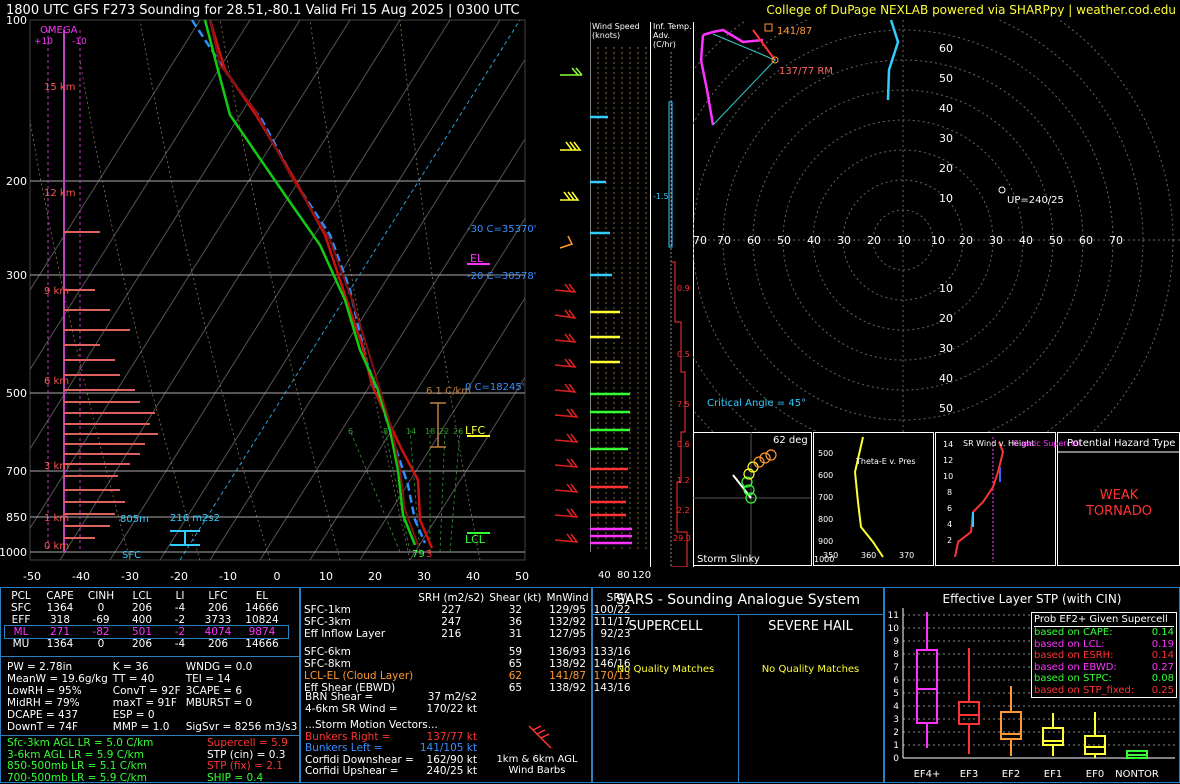  I want to click on p-700: 700, so click(16, 471).